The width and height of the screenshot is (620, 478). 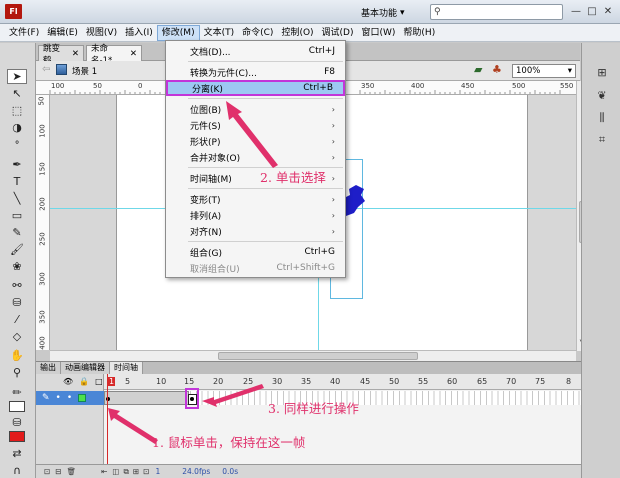 What do you see at coordinates (233, 395) in the screenshot?
I see `arrow-step3` at bounding box center [233, 395].